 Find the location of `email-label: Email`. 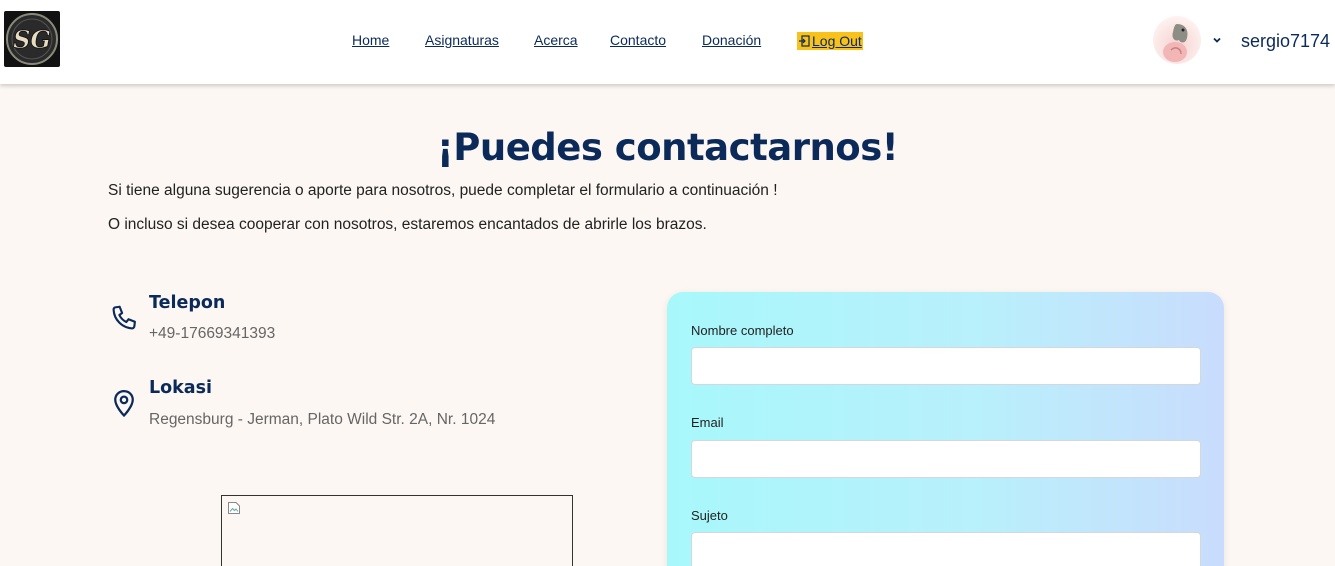

email-label: Email is located at coordinates (707, 422).